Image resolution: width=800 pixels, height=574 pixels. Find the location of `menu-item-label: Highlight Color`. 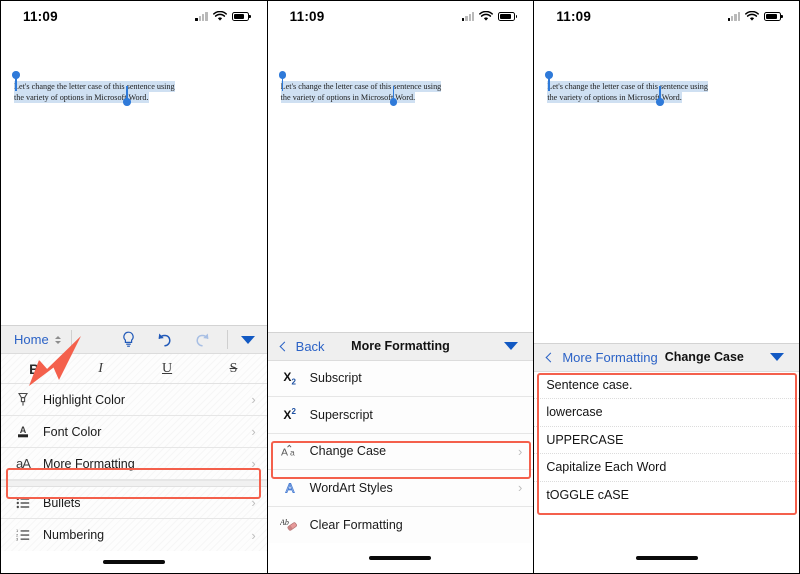

menu-item-label: Highlight Color is located at coordinates (84, 399).